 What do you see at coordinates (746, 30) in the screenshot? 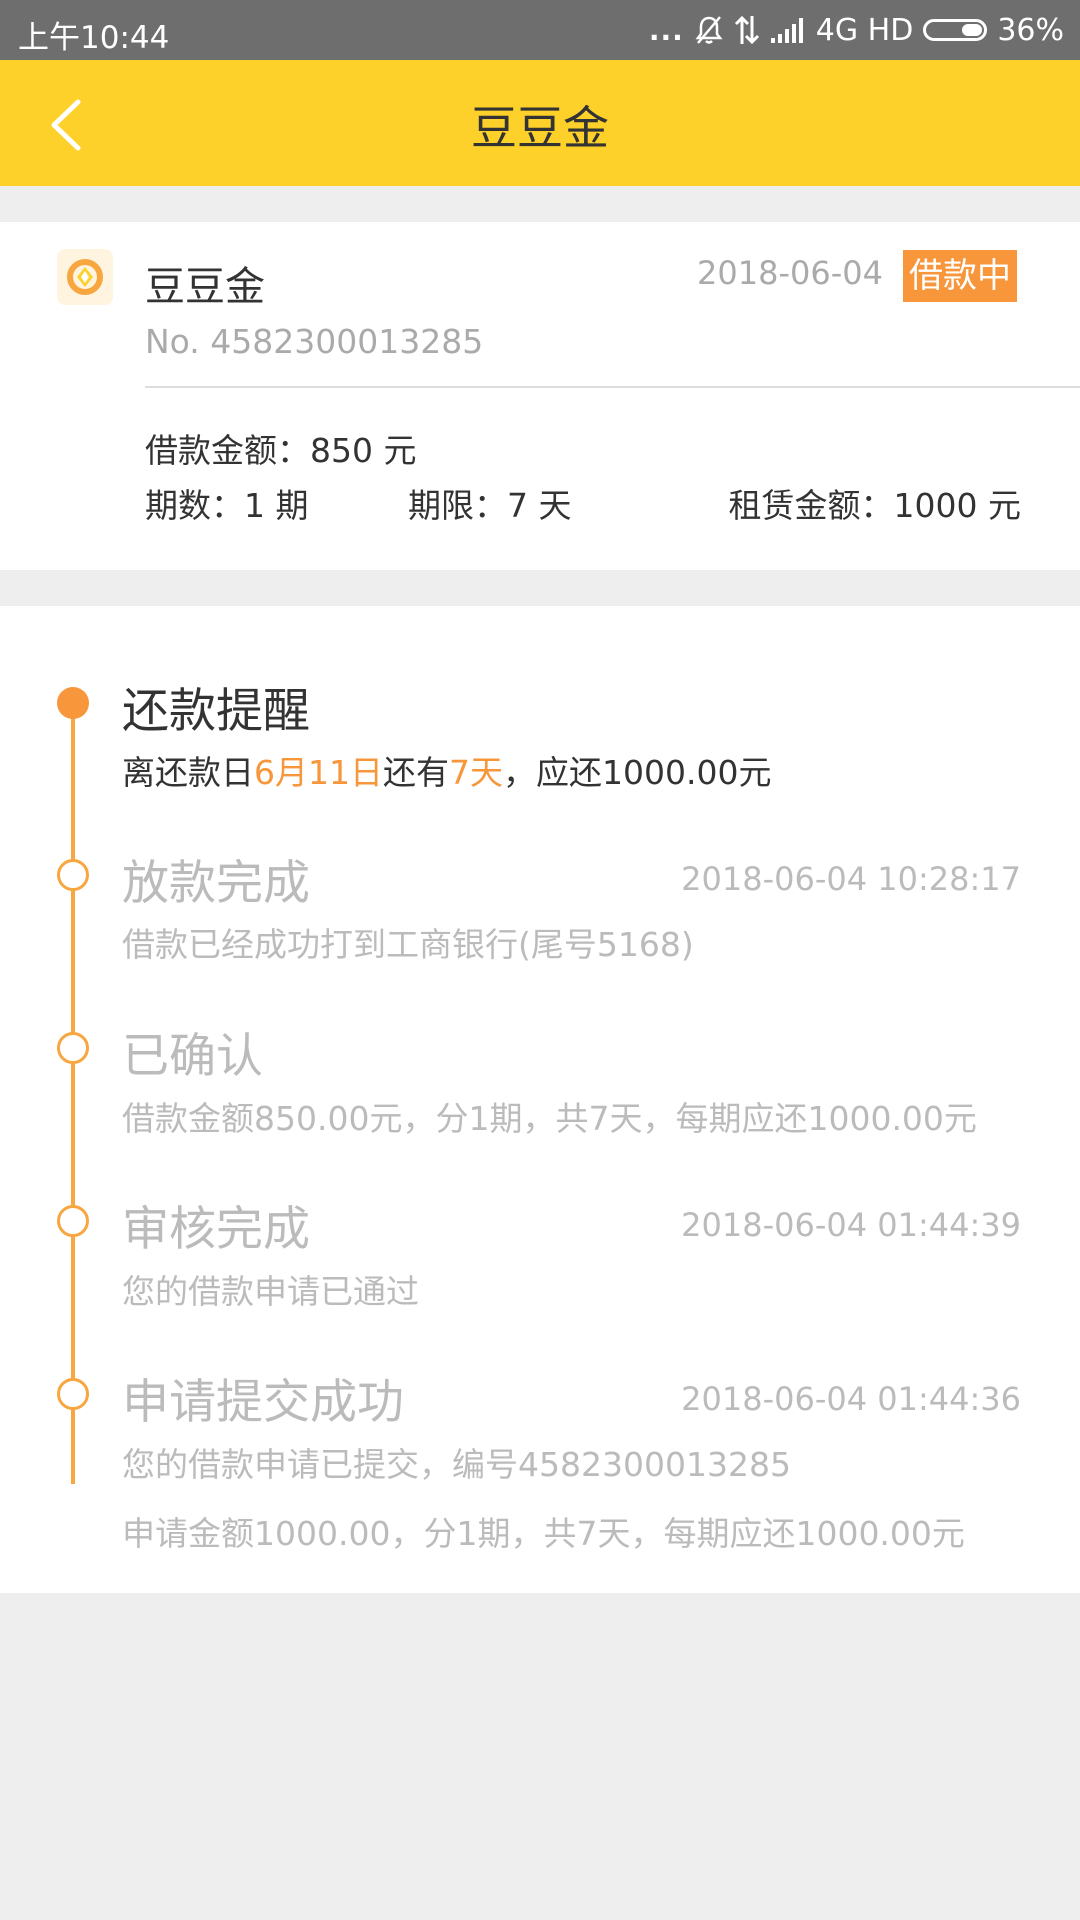
I see `data-transfer-icon` at bounding box center [746, 30].